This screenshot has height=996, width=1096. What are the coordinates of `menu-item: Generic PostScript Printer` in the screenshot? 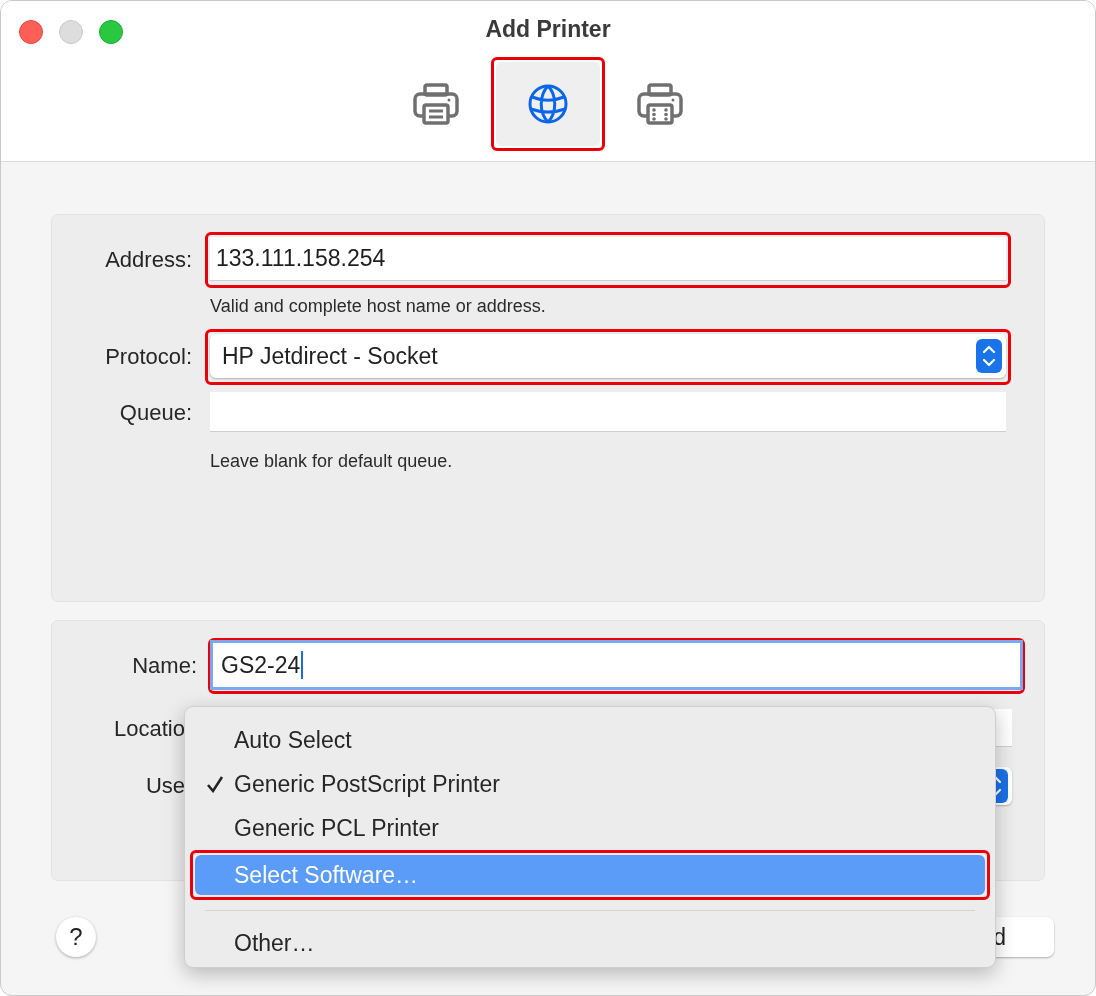 It's located at (590, 784).